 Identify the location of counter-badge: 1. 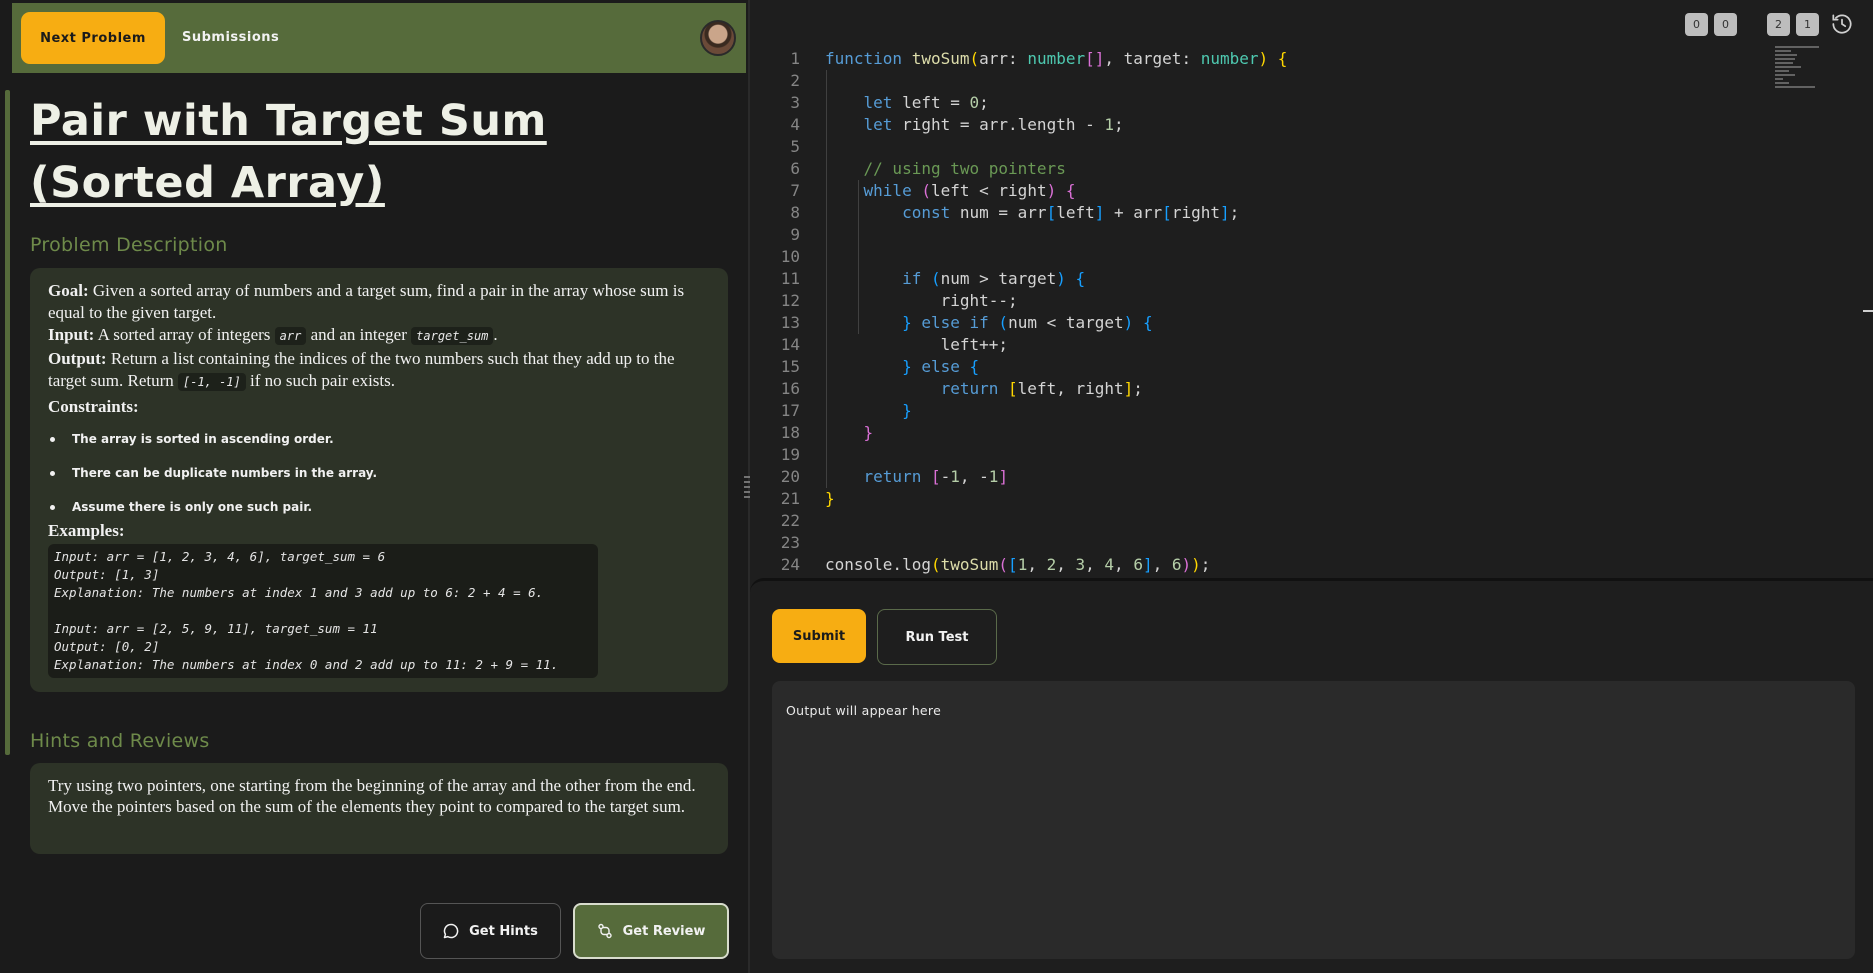
(1807, 24).